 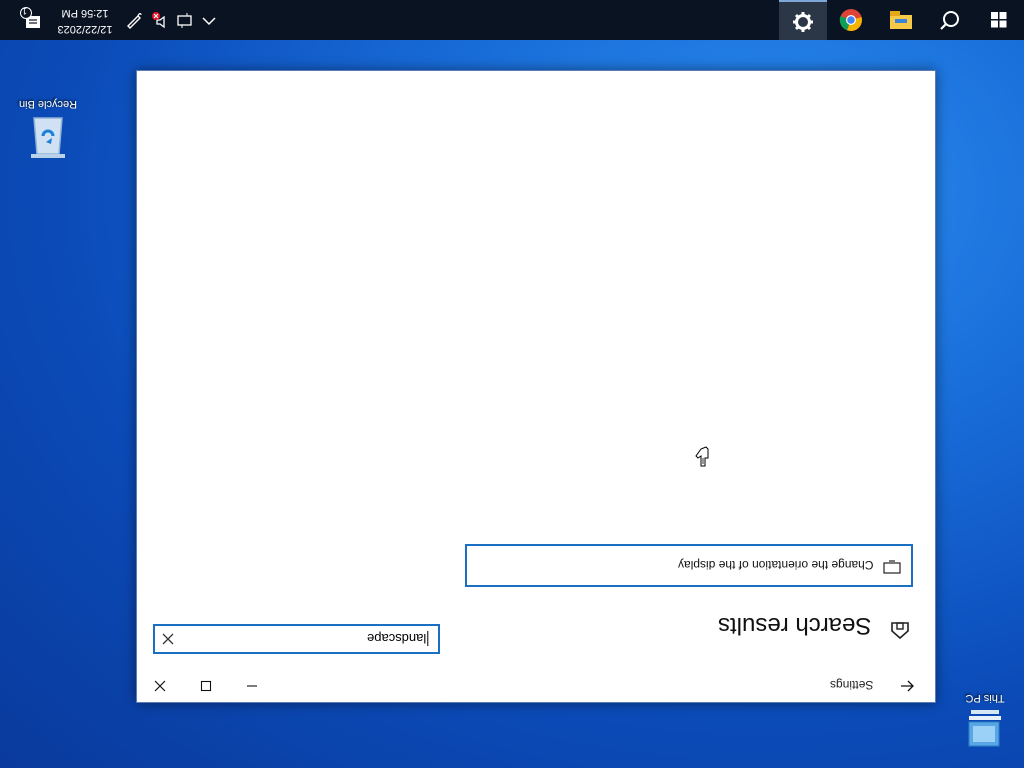 What do you see at coordinates (775, 565) in the screenshot?
I see `search-result-label: Change the orientation of the display` at bounding box center [775, 565].